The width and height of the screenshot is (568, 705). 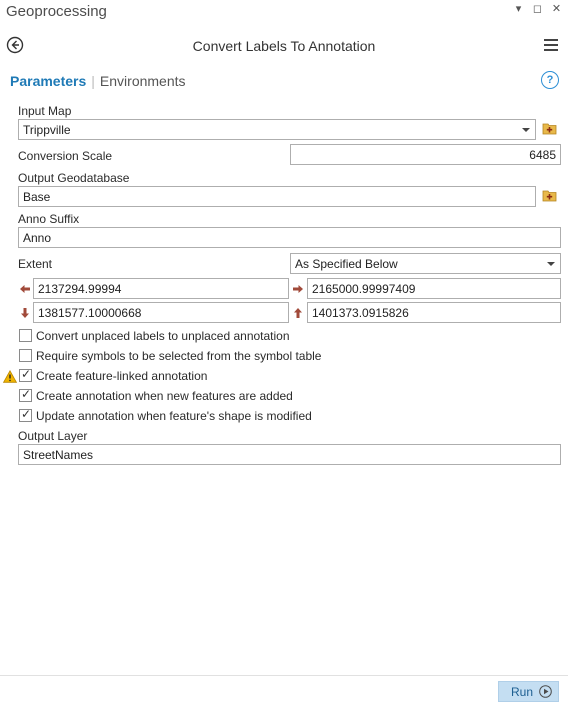 I want to click on feature-linked-checkbox: ✓, so click(x=25, y=374).